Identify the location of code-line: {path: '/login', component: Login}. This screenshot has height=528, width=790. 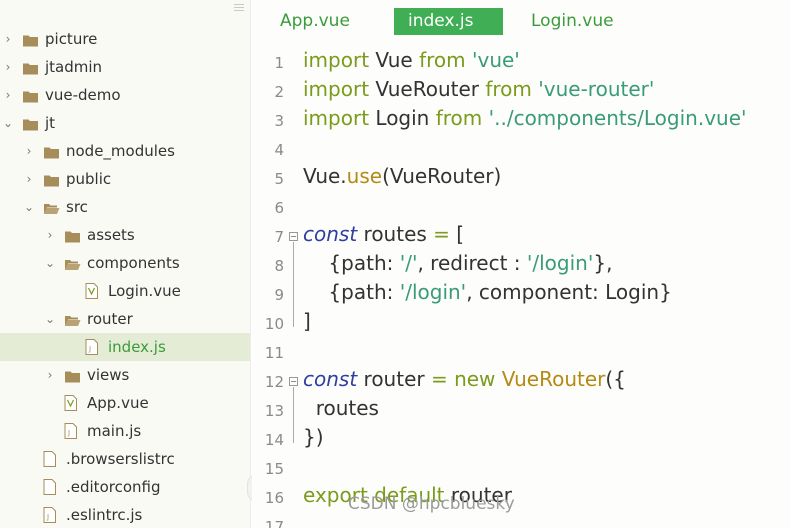
(487, 292).